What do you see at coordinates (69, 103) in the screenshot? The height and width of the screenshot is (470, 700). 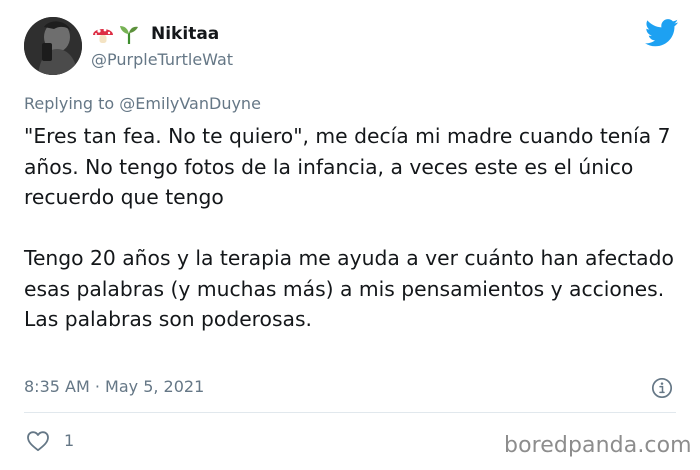 I see `replying-to-label: Replying to` at bounding box center [69, 103].